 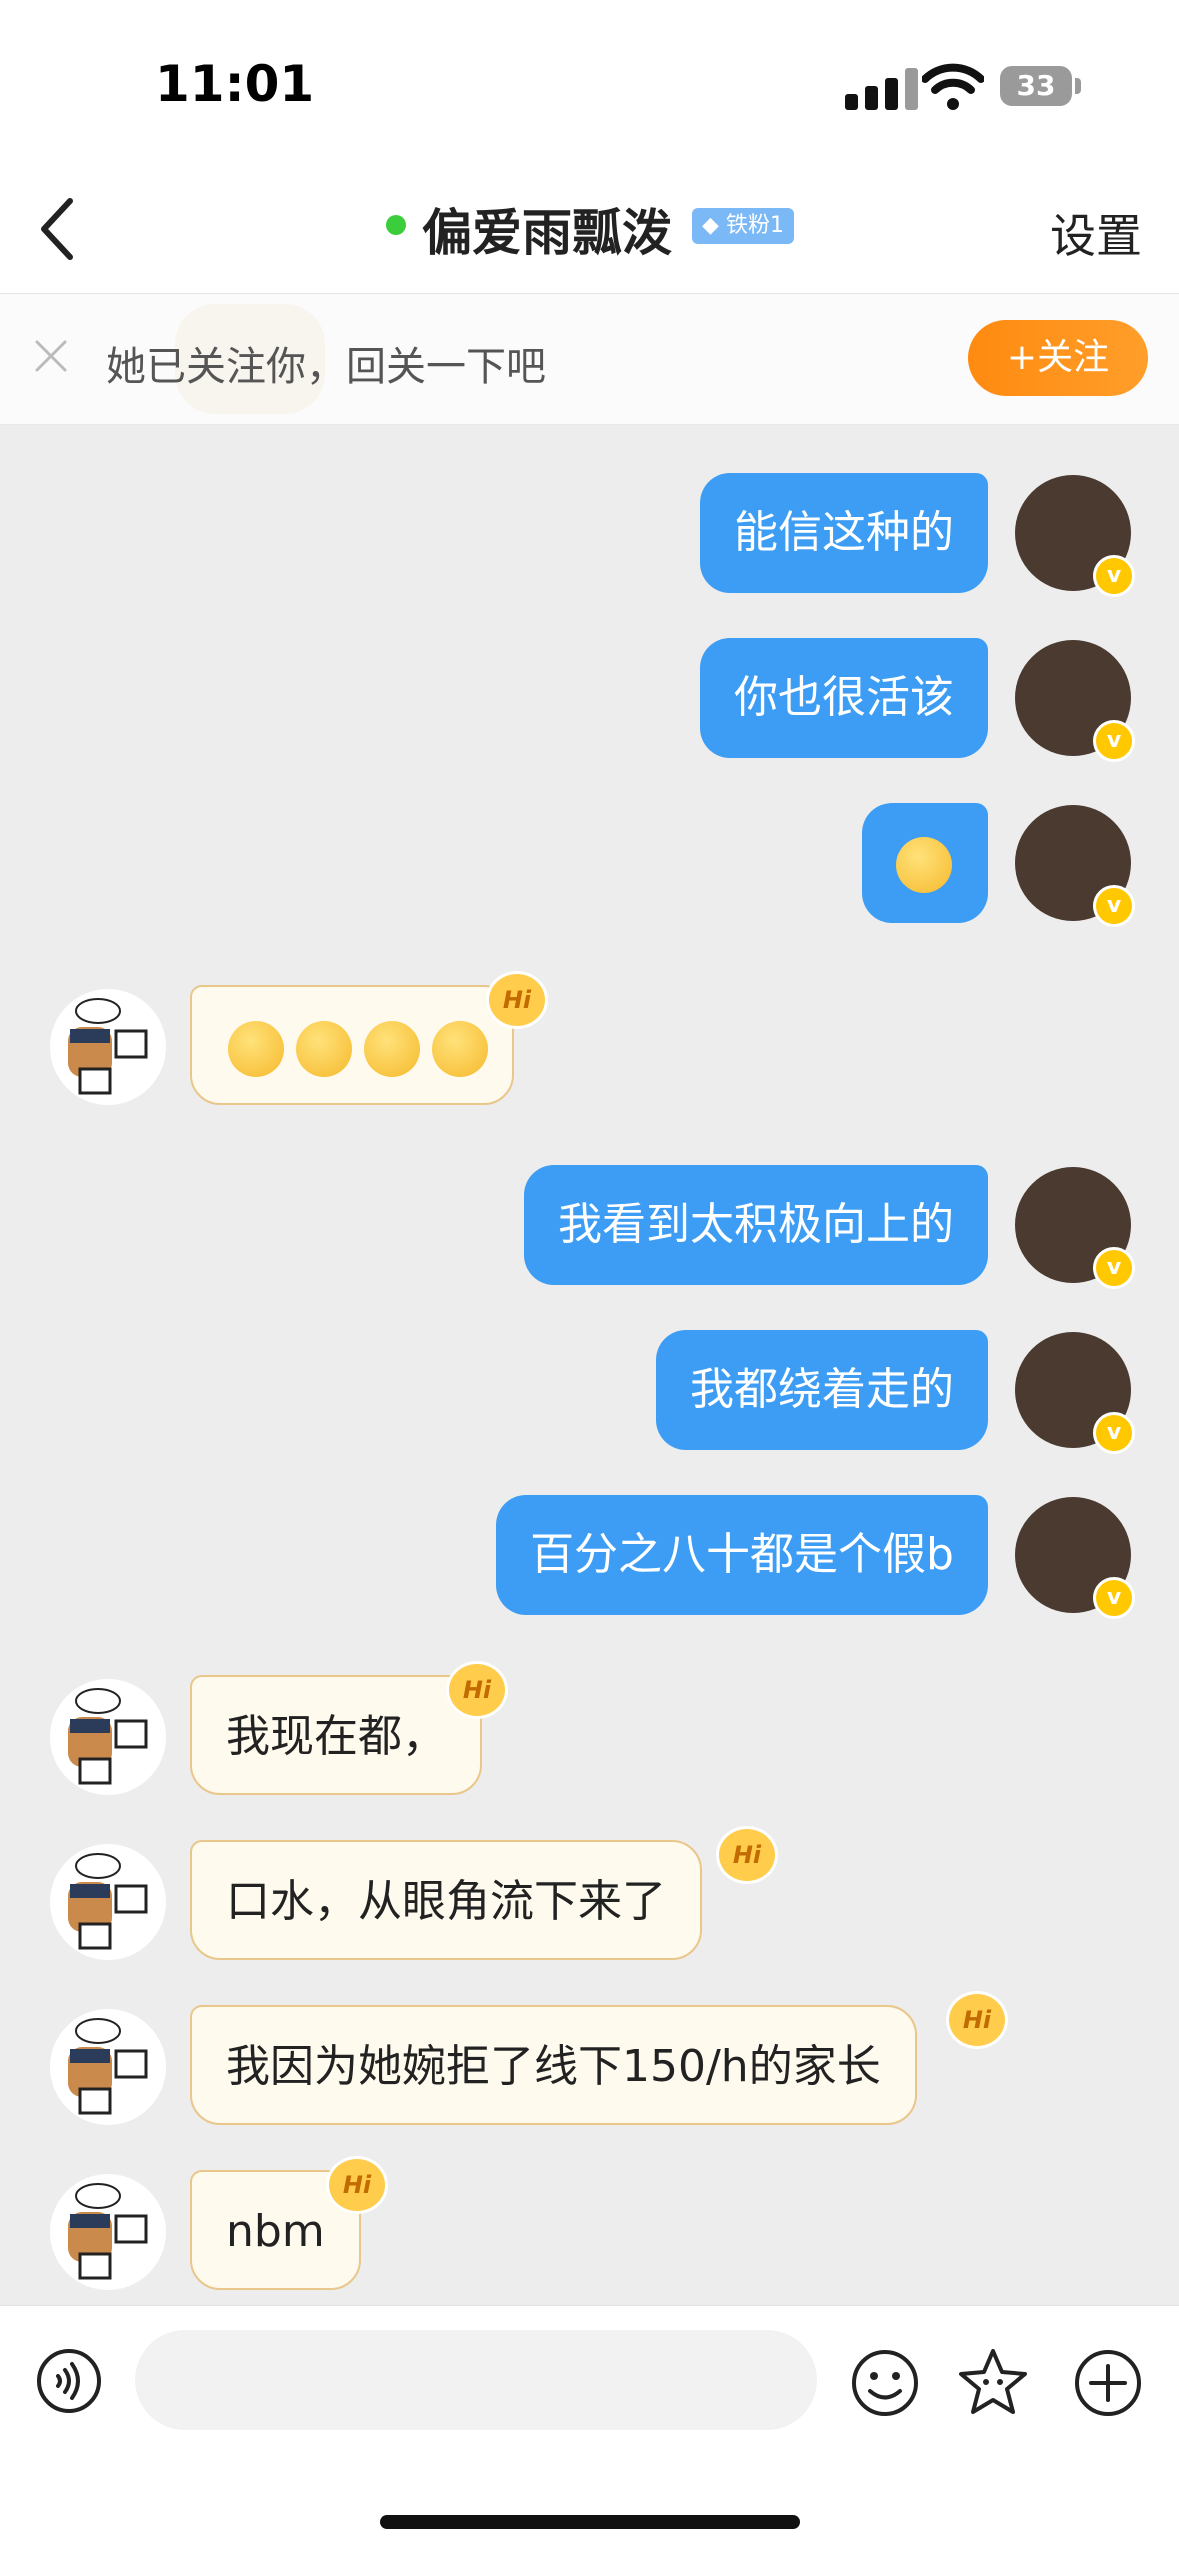 I want to click on fan-level-badge: ◆ 铁粉1, so click(x=743, y=226).